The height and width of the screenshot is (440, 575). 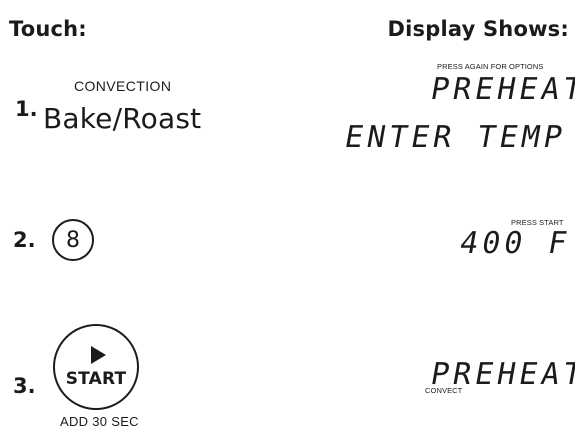 What do you see at coordinates (24, 240) in the screenshot?
I see `step-2-number: 2.` at bounding box center [24, 240].